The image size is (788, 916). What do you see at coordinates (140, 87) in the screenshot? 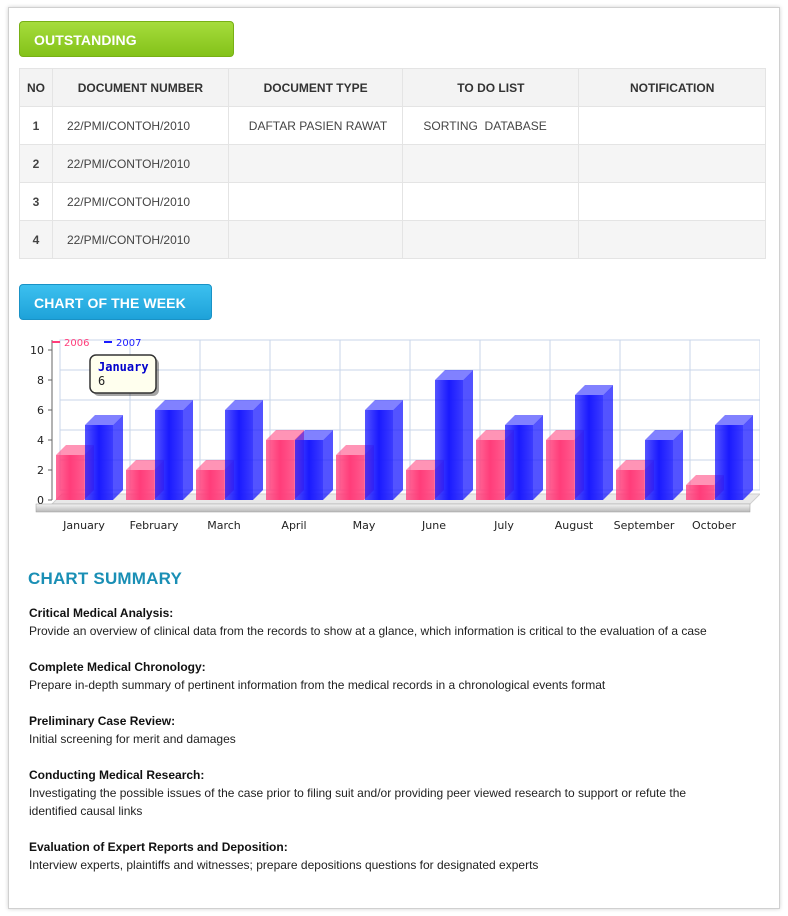
I see `column-header-document-number: DOCUMENT NUMBER` at bounding box center [140, 87].